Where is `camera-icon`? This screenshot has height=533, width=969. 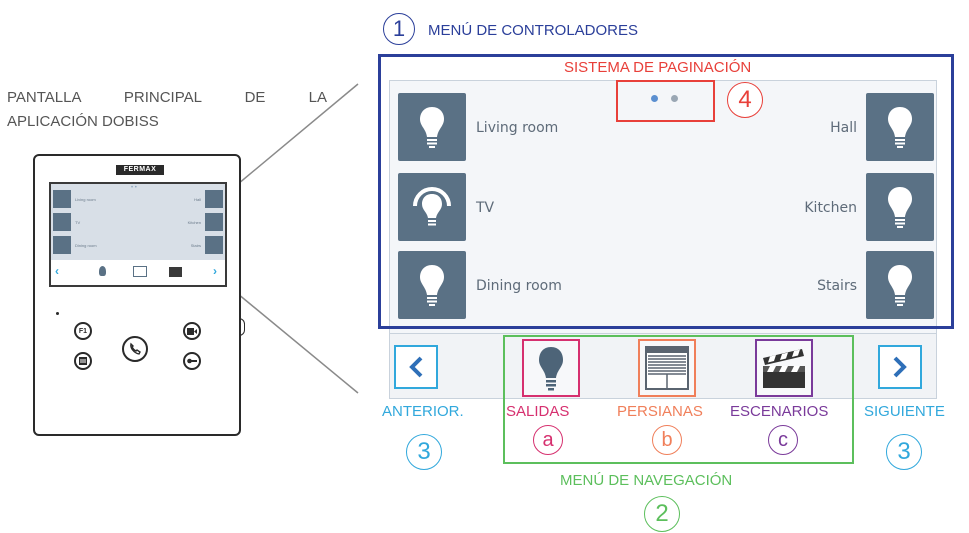 camera-icon is located at coordinates (192, 331).